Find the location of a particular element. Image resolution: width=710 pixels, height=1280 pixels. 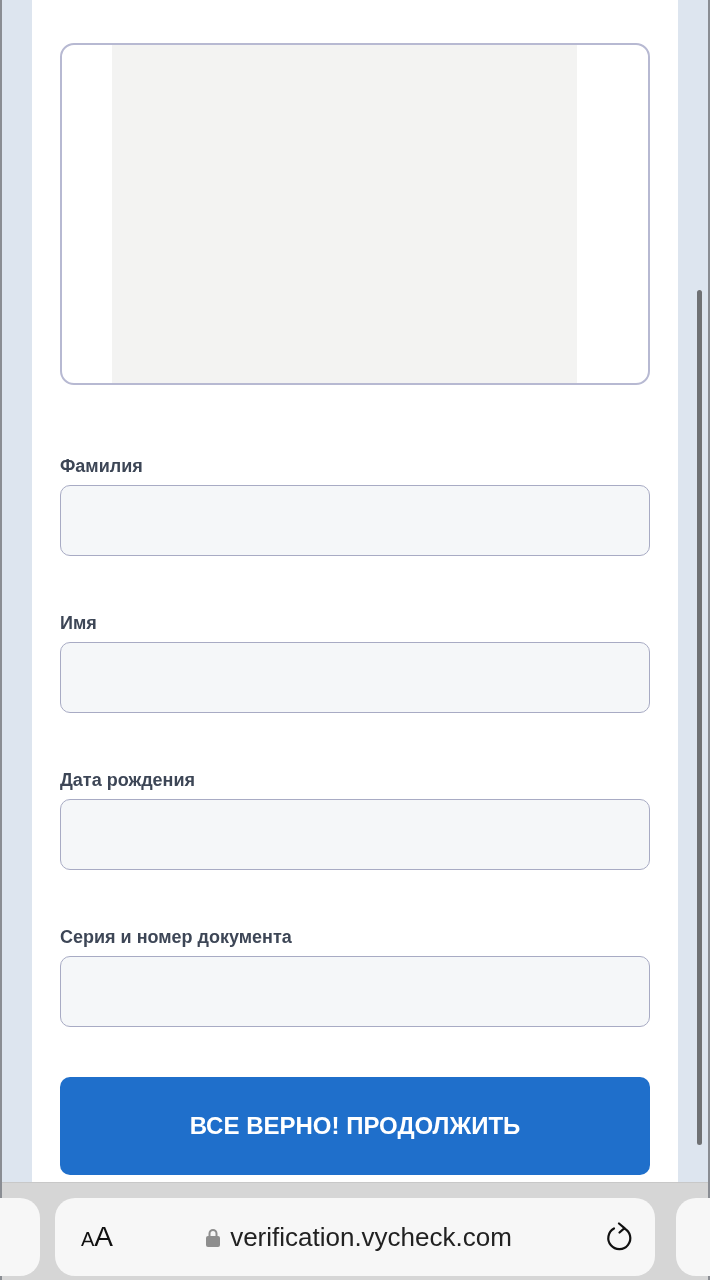

continue-button: ВСЕ ВЕРНО! ПРОДОЛЖИТЬ is located at coordinates (355, 1126).